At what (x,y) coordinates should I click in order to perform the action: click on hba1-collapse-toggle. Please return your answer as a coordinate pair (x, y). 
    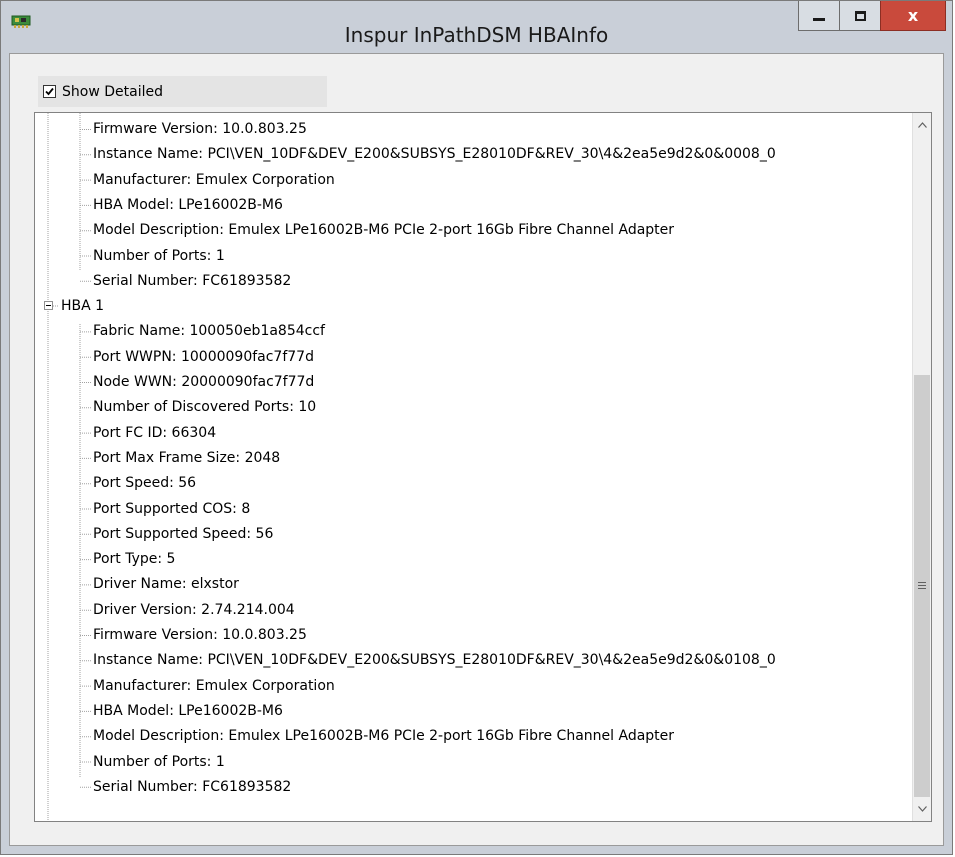
    Looking at the image, I should click on (48, 305).